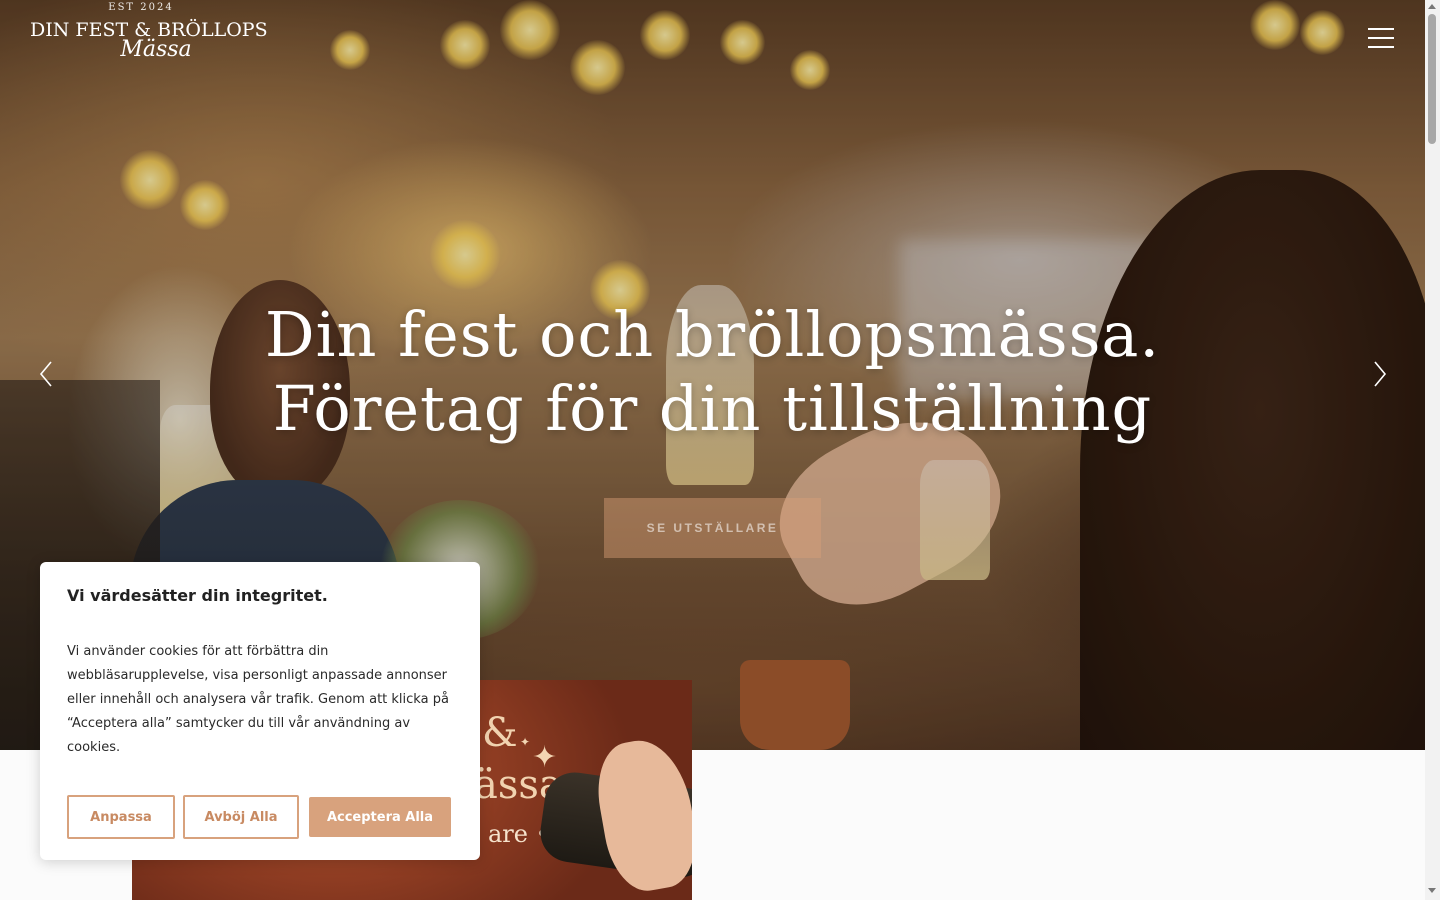 This screenshot has height=900, width=1440. I want to click on scrollbar-thumb, so click(1432, 79).